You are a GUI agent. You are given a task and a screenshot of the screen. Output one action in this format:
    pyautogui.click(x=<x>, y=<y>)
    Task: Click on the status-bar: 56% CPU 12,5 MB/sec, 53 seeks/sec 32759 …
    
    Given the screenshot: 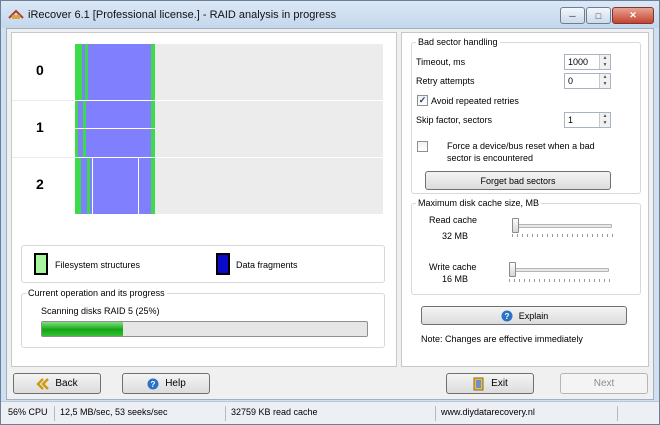 What is the action you would take?
    pyautogui.click(x=330, y=412)
    